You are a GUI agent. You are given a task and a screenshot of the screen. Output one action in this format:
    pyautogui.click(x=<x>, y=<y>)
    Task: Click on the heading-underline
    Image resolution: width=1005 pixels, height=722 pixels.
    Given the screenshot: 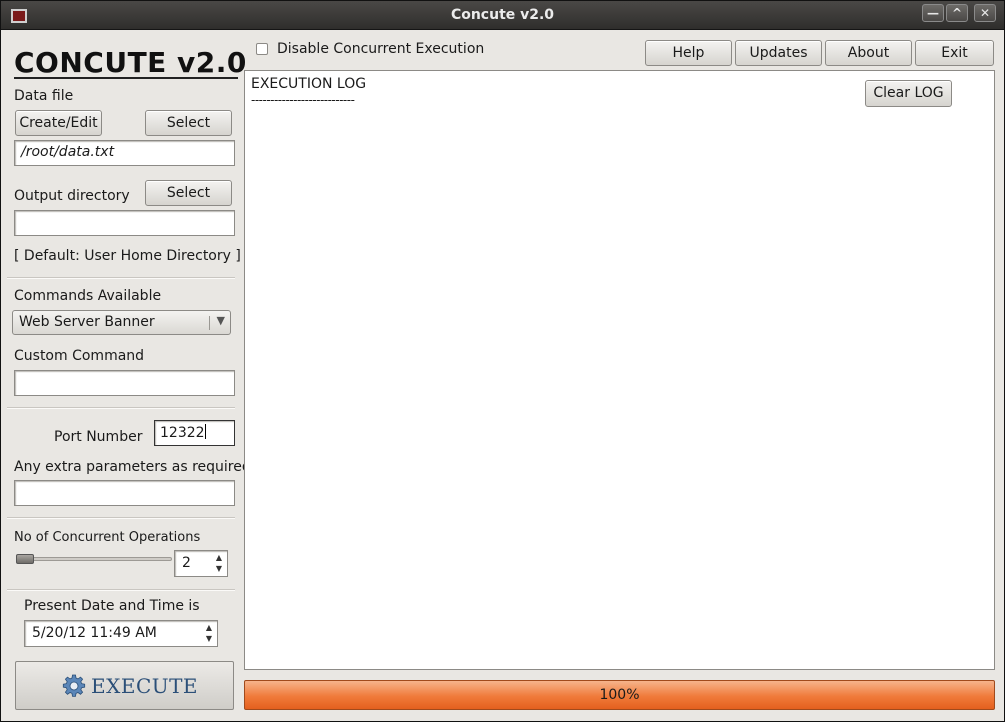 What is the action you would take?
    pyautogui.click(x=126, y=78)
    